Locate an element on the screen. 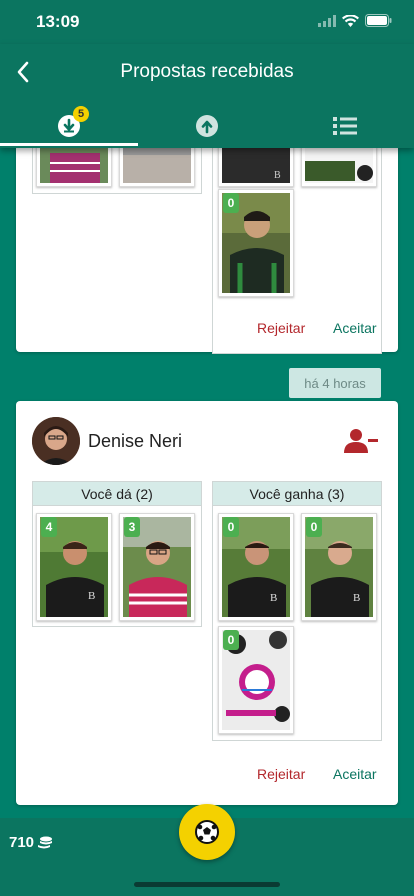 This screenshot has width=414, height=896. avatar is located at coordinates (56, 441).